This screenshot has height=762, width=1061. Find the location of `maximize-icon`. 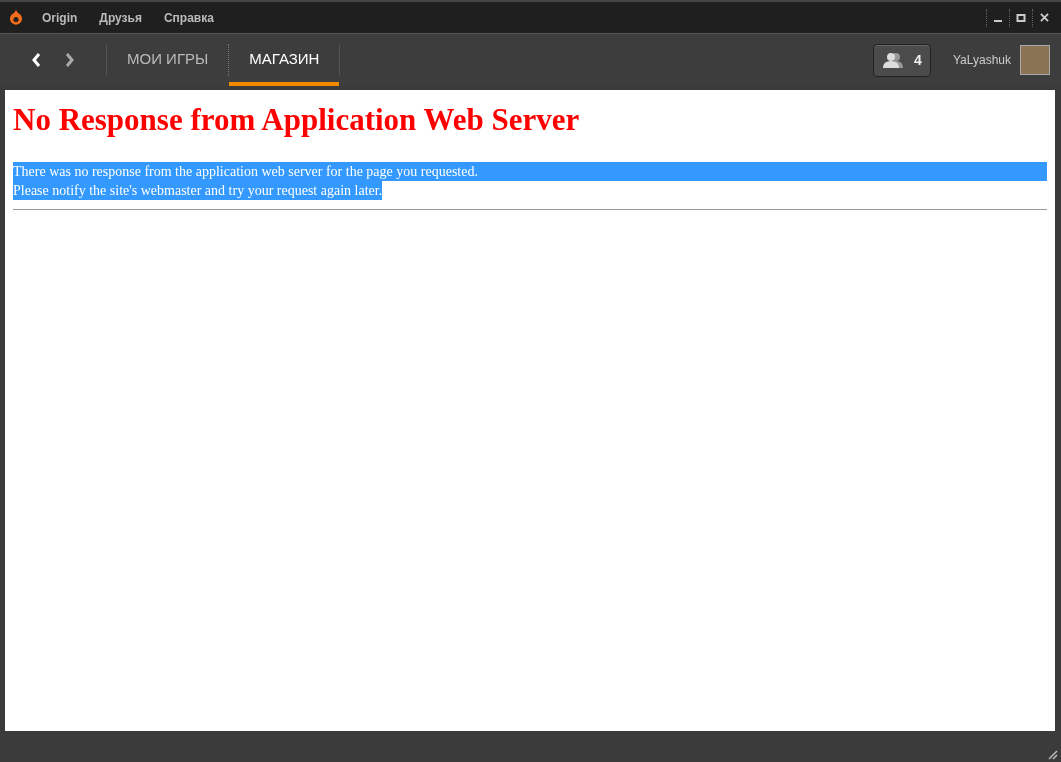

maximize-icon is located at coordinates (1021, 17).